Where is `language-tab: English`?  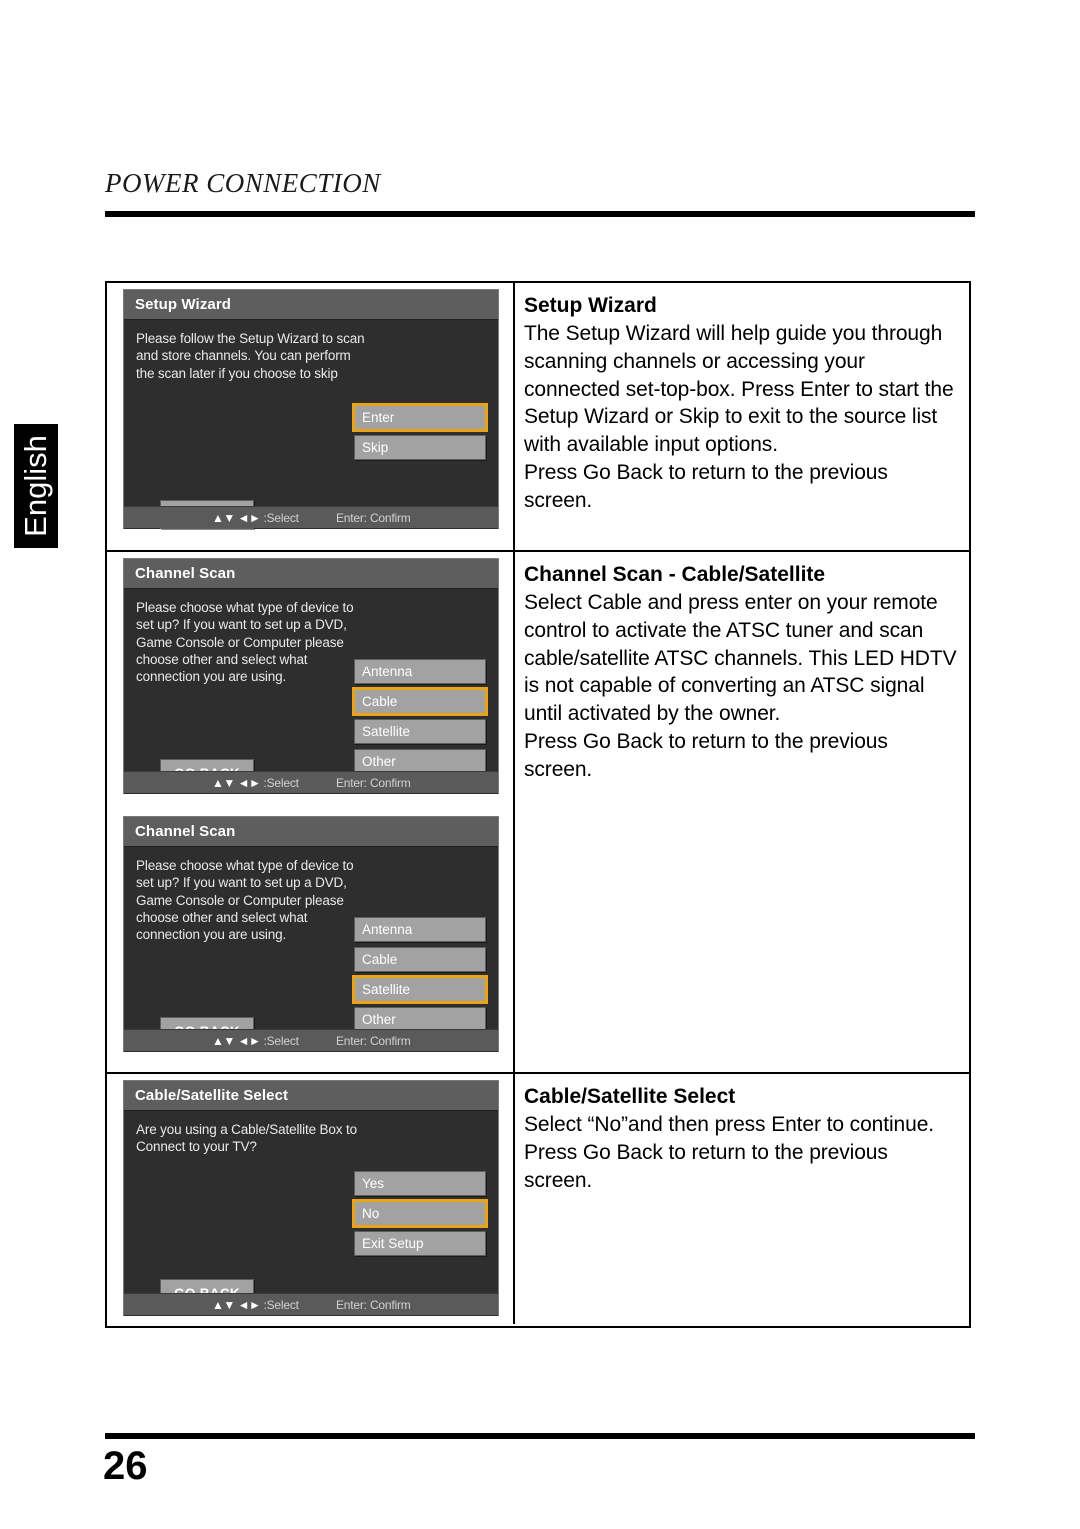
language-tab: English is located at coordinates (36, 486).